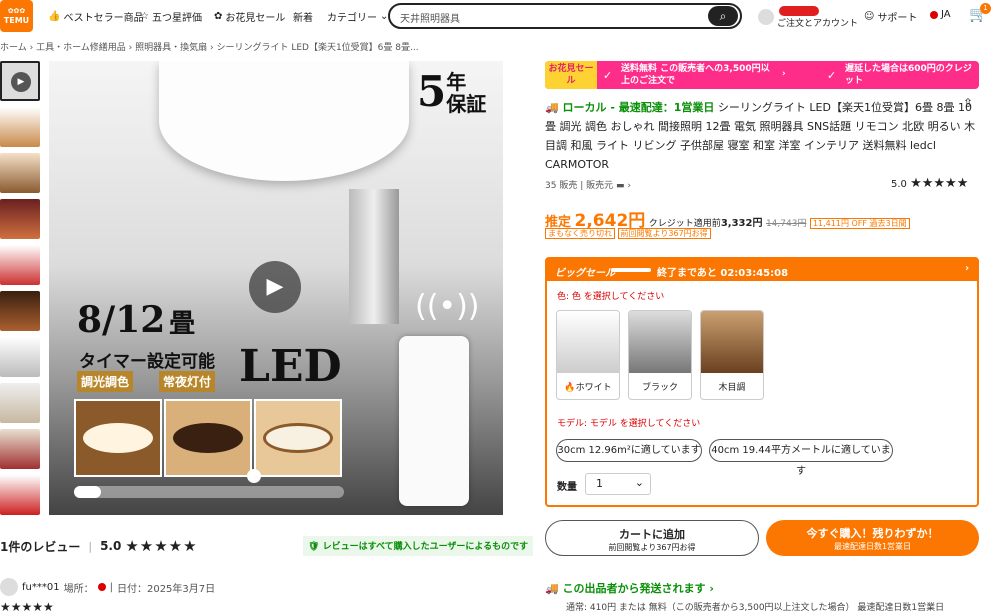 Image resolution: width=991 pixels, height=614 pixels. What do you see at coordinates (968, 103) in the screenshot?
I see `share-icon: ⇧` at bounding box center [968, 103].